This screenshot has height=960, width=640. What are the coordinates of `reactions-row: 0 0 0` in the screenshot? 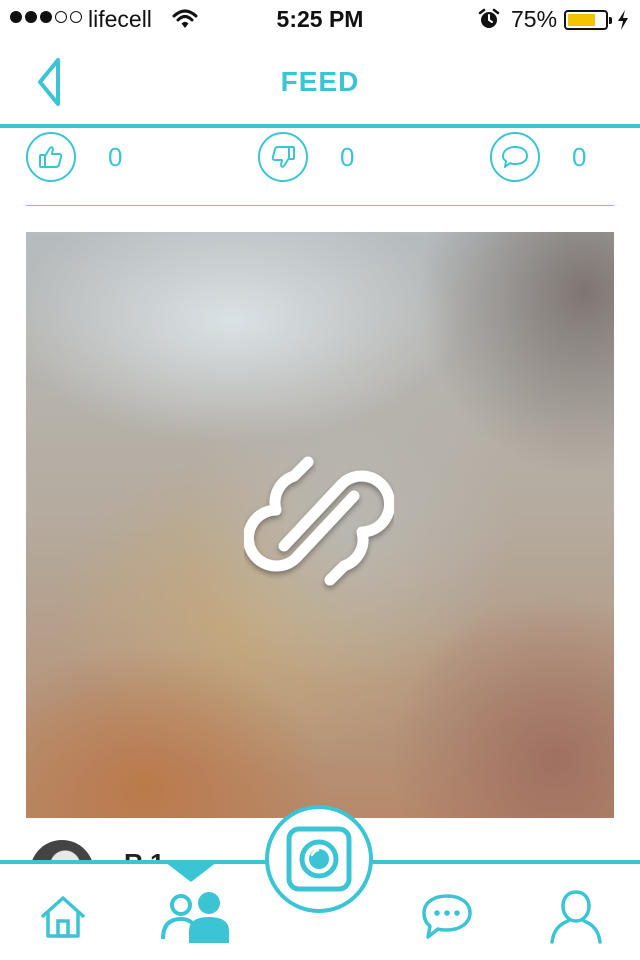 It's located at (320, 156).